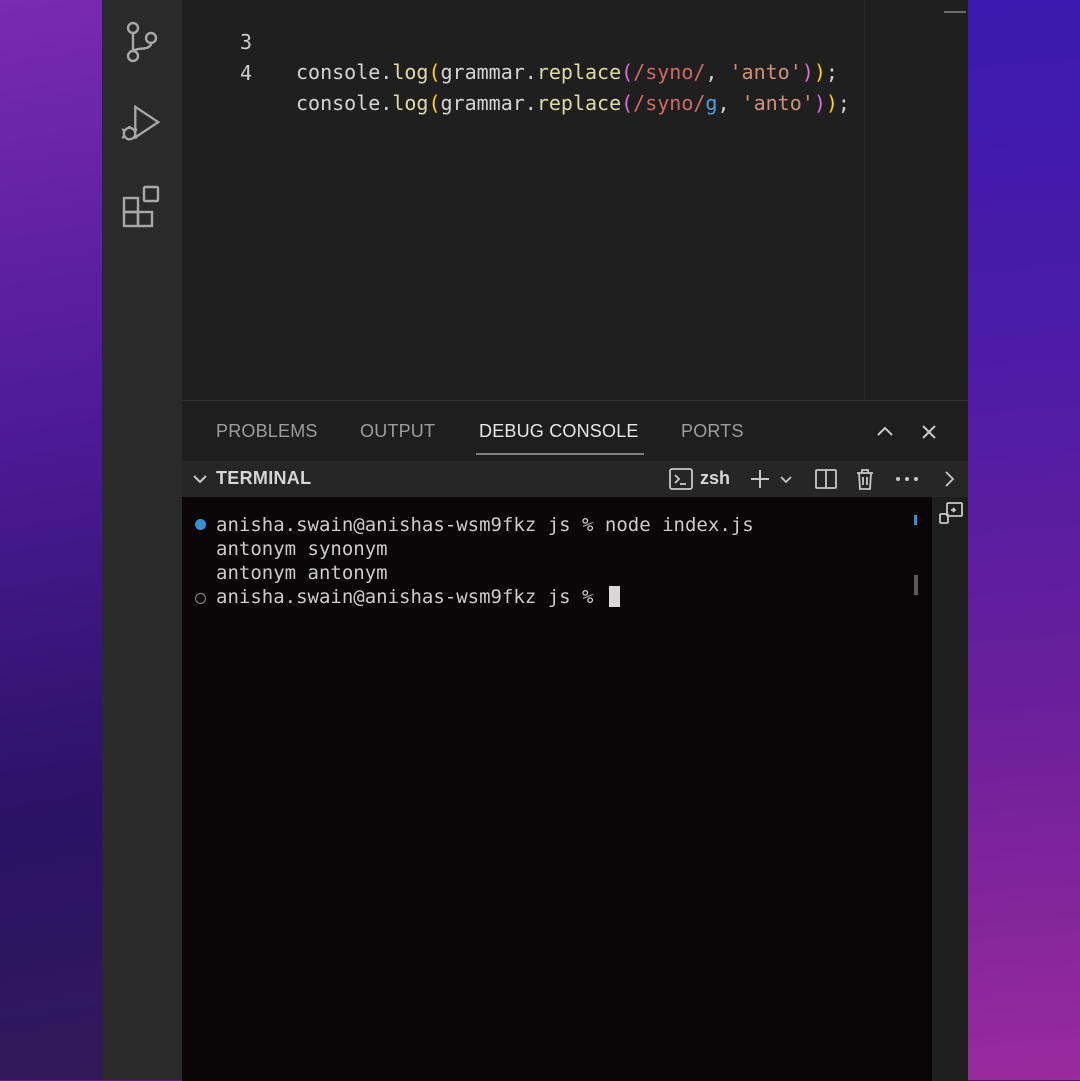 The image size is (1080, 1081). Describe the element at coordinates (302, 573) in the screenshot. I see `terminal-line: antonym antonym` at that location.